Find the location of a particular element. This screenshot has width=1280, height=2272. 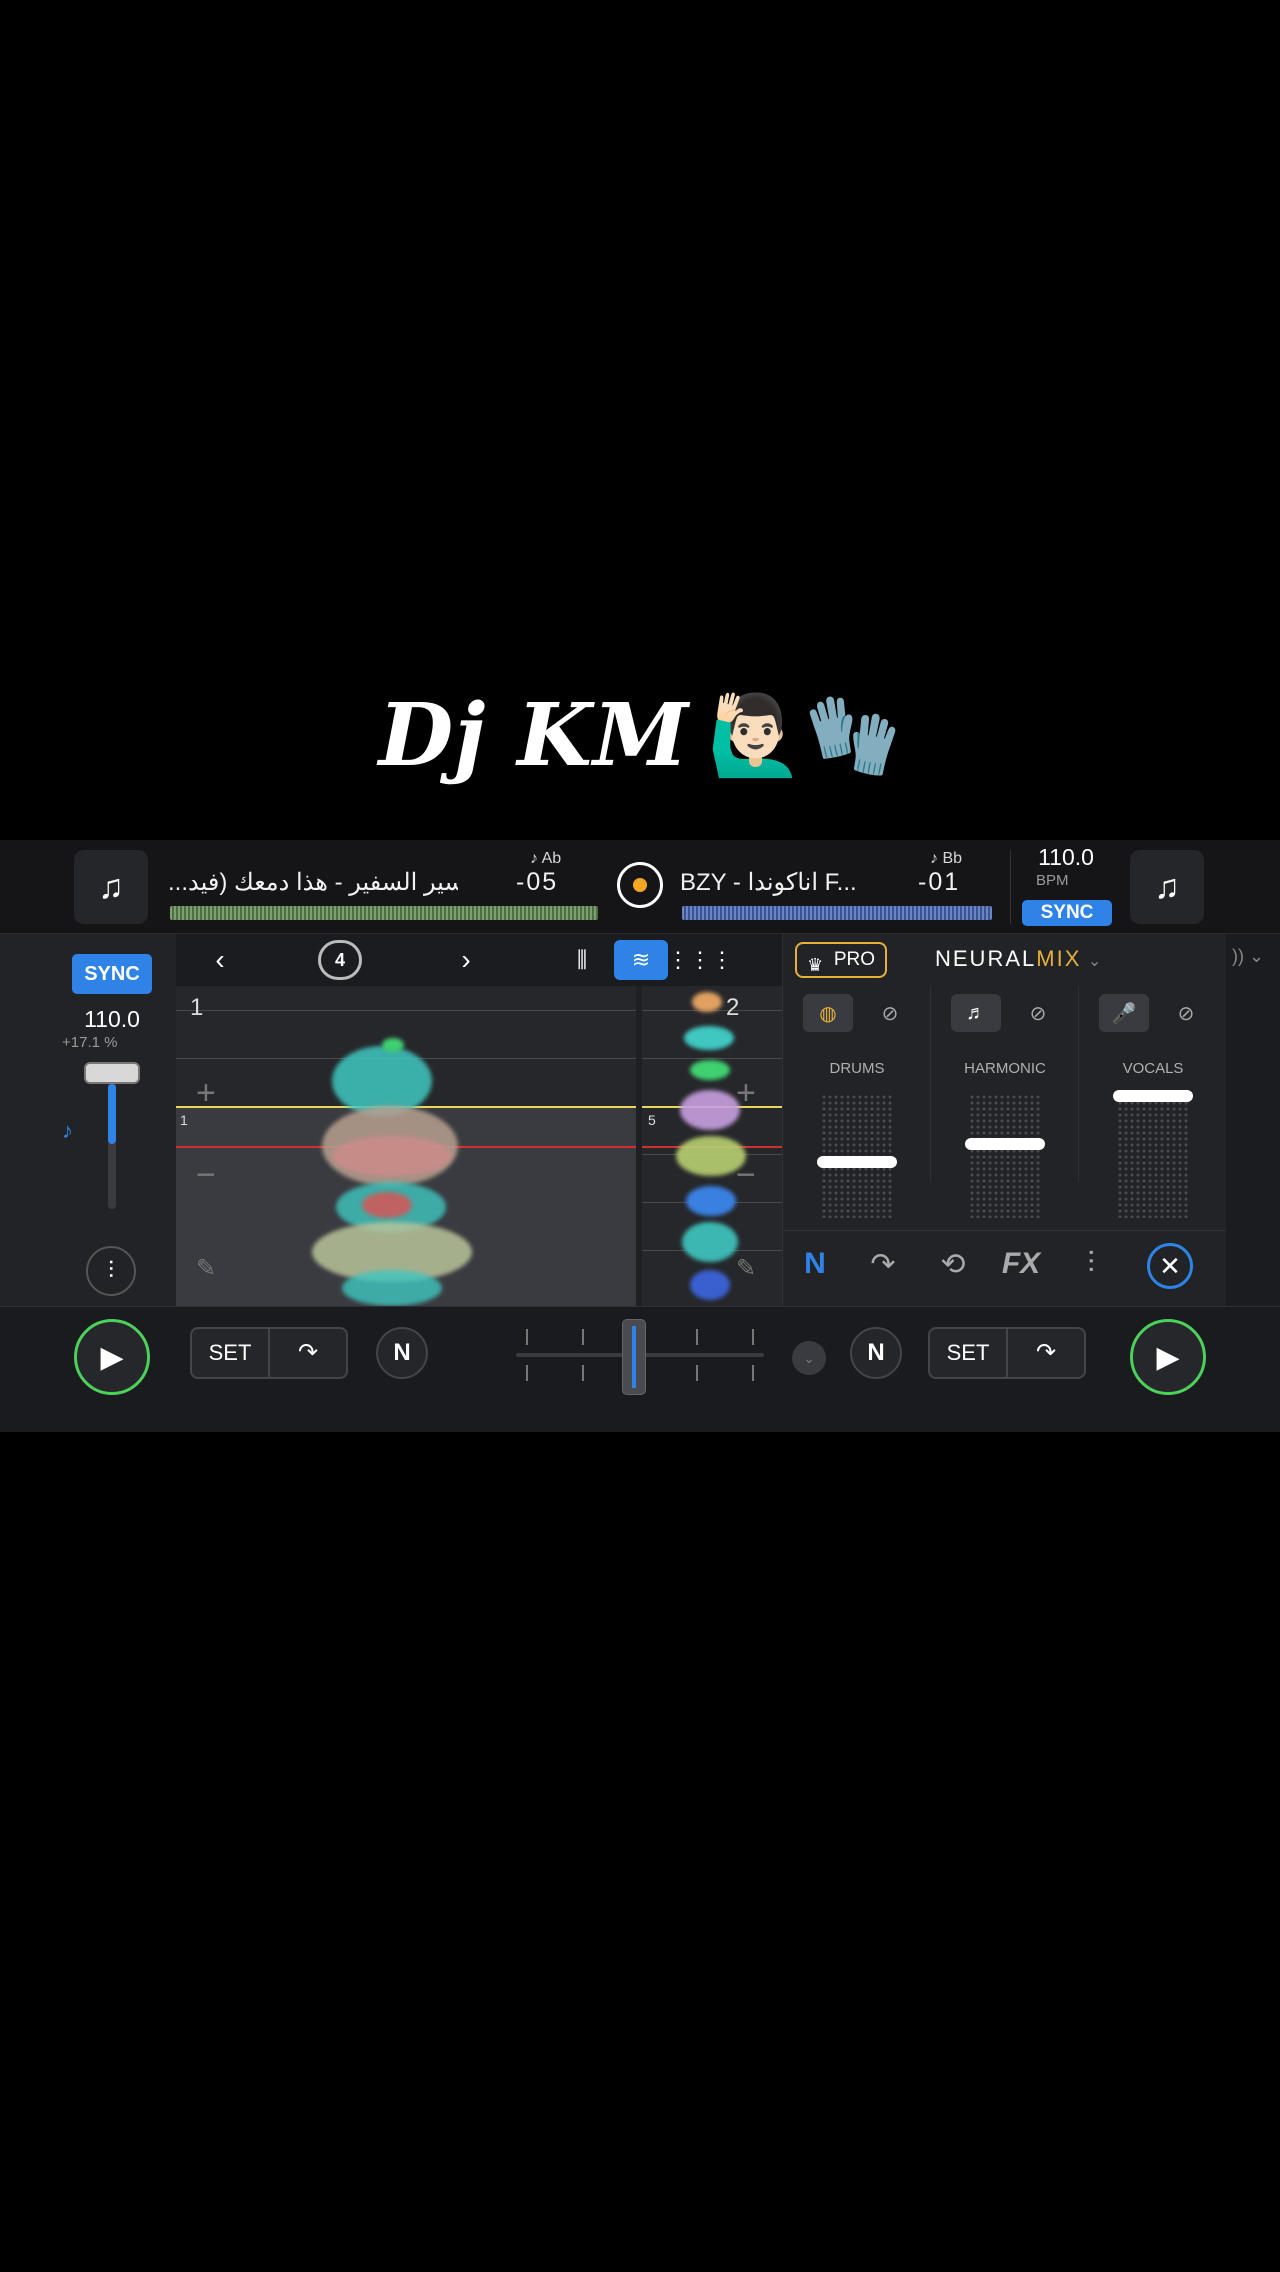

microphone-icon: 🎤 is located at coordinates (1124, 1013).